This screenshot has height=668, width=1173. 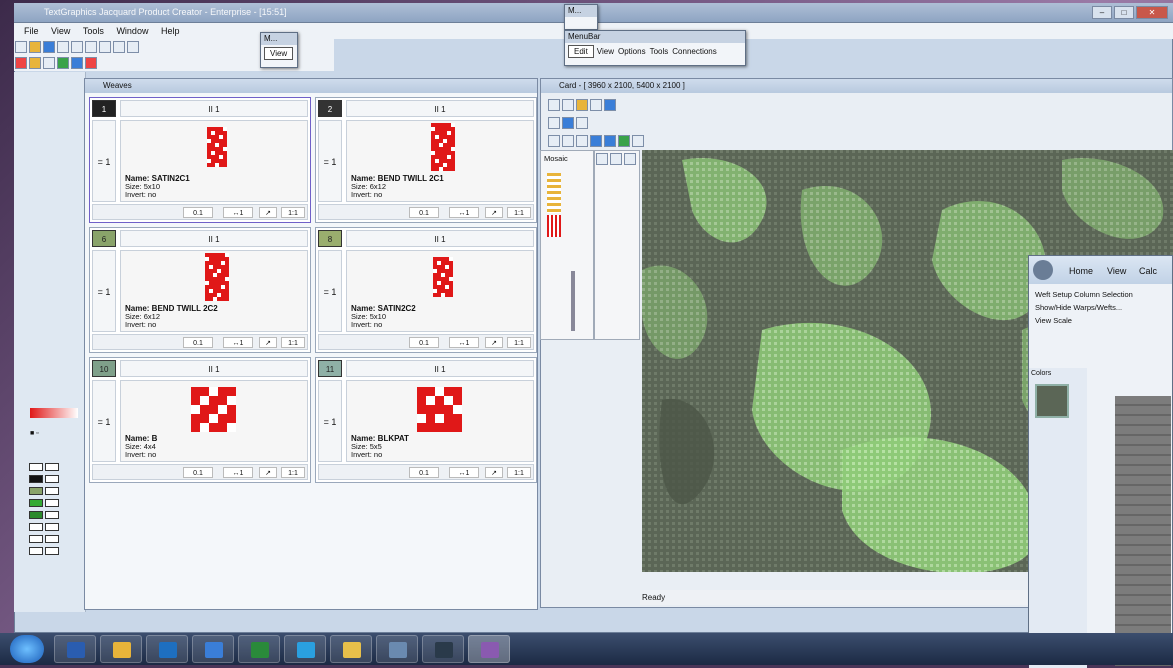 I want to click on swatch-black, so click(x=36, y=479).